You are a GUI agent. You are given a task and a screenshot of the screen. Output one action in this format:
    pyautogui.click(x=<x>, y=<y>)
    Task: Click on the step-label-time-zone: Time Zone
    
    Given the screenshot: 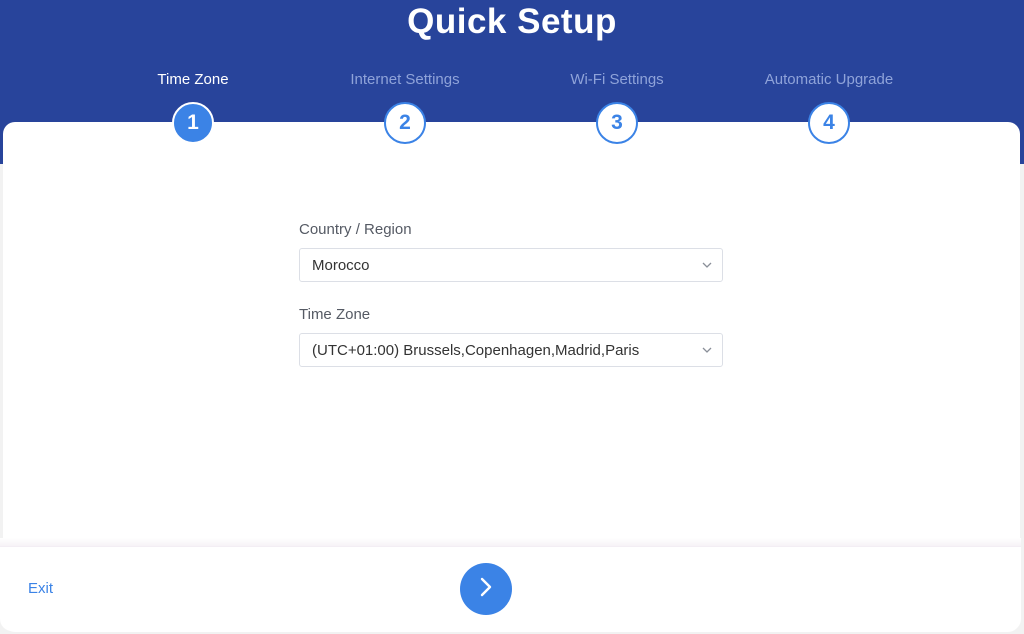 What is the action you would take?
    pyautogui.click(x=193, y=79)
    